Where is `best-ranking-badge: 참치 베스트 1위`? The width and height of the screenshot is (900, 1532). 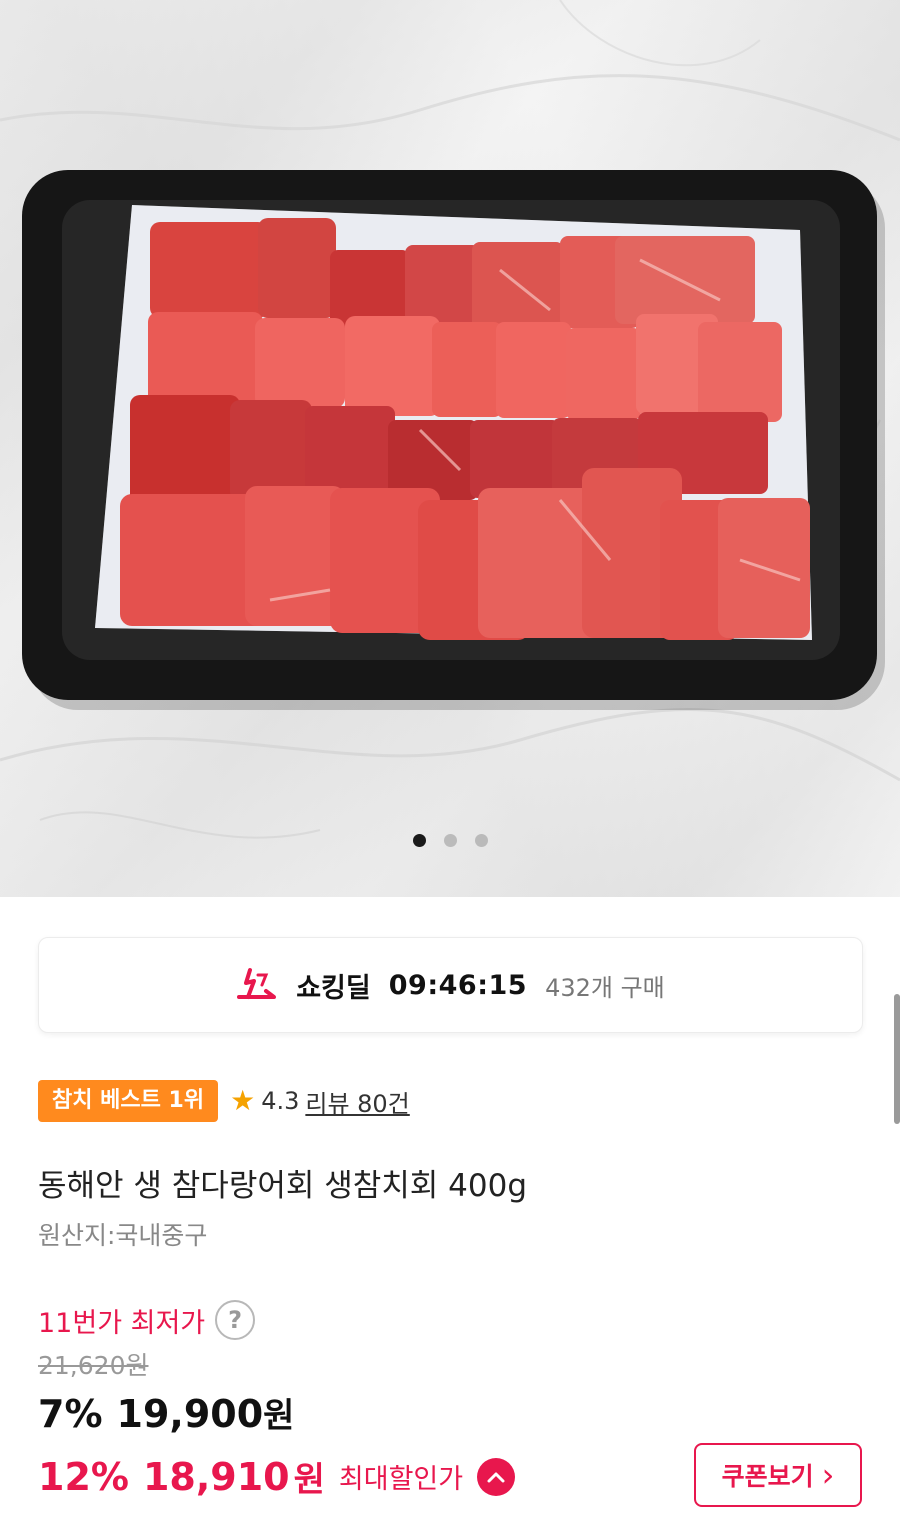
best-ranking-badge: 참치 베스트 1위 is located at coordinates (128, 1101).